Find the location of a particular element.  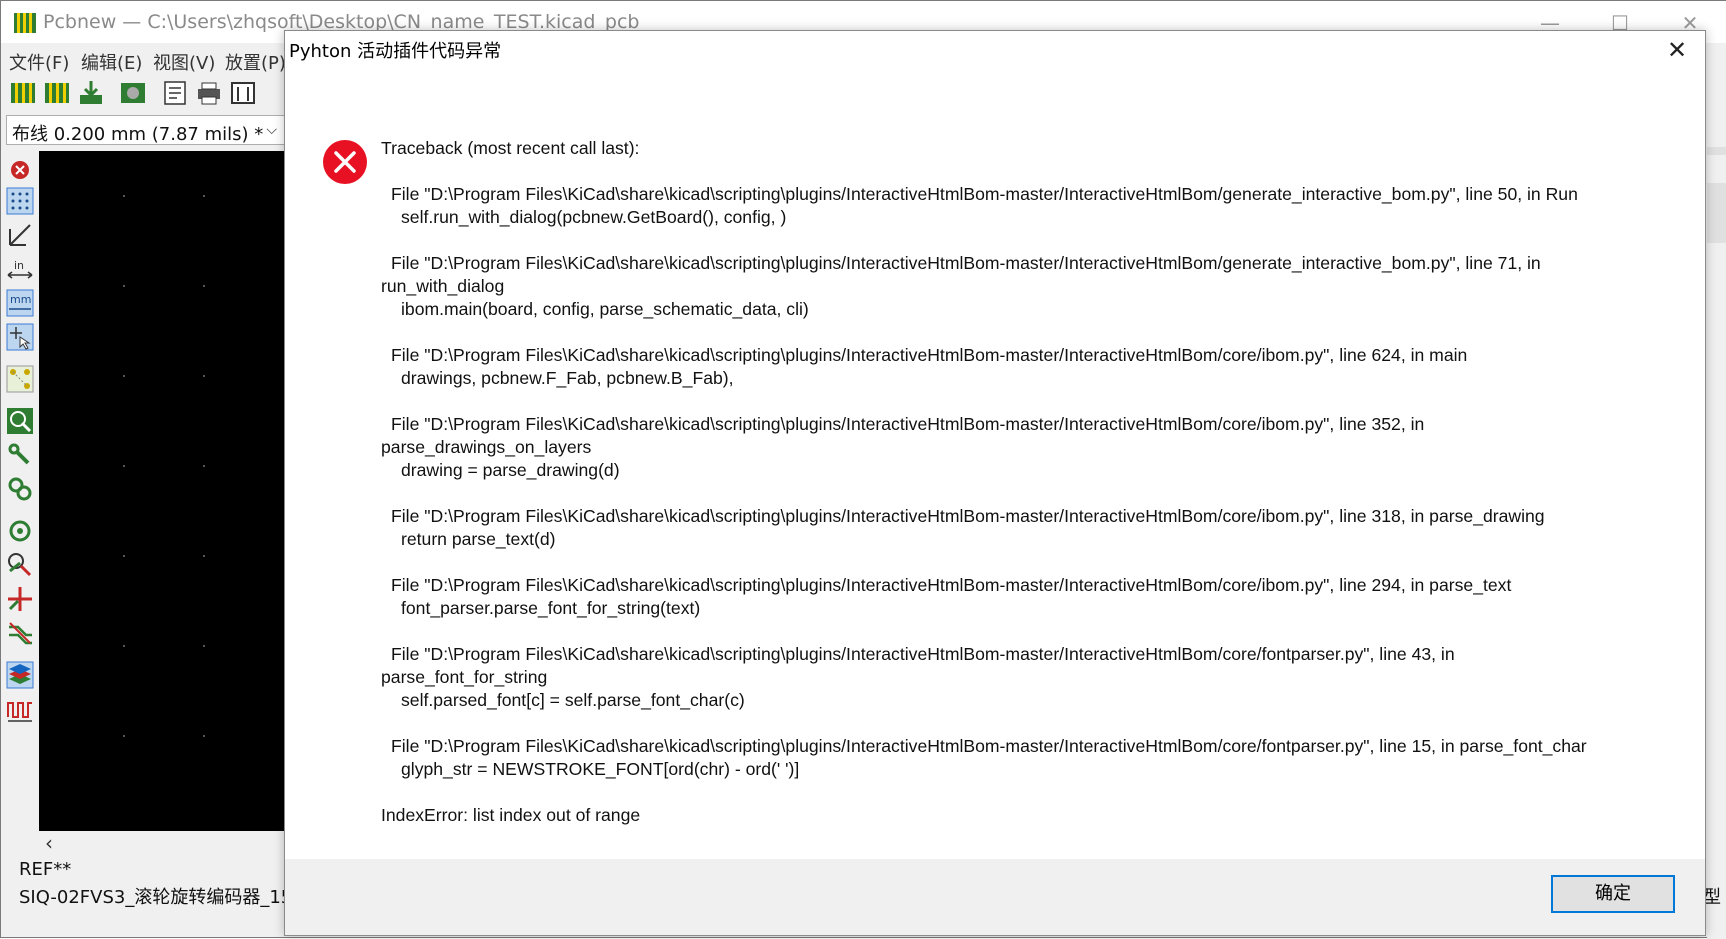

save-board-icon is located at coordinates (91, 93).